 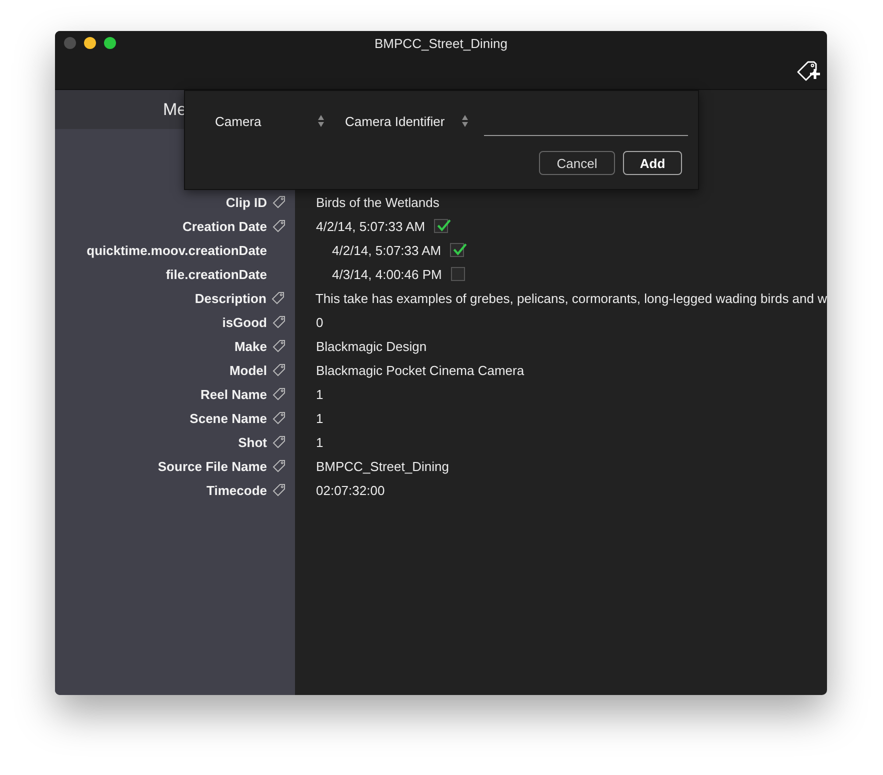 What do you see at coordinates (110, 43) in the screenshot?
I see `zoom-button` at bounding box center [110, 43].